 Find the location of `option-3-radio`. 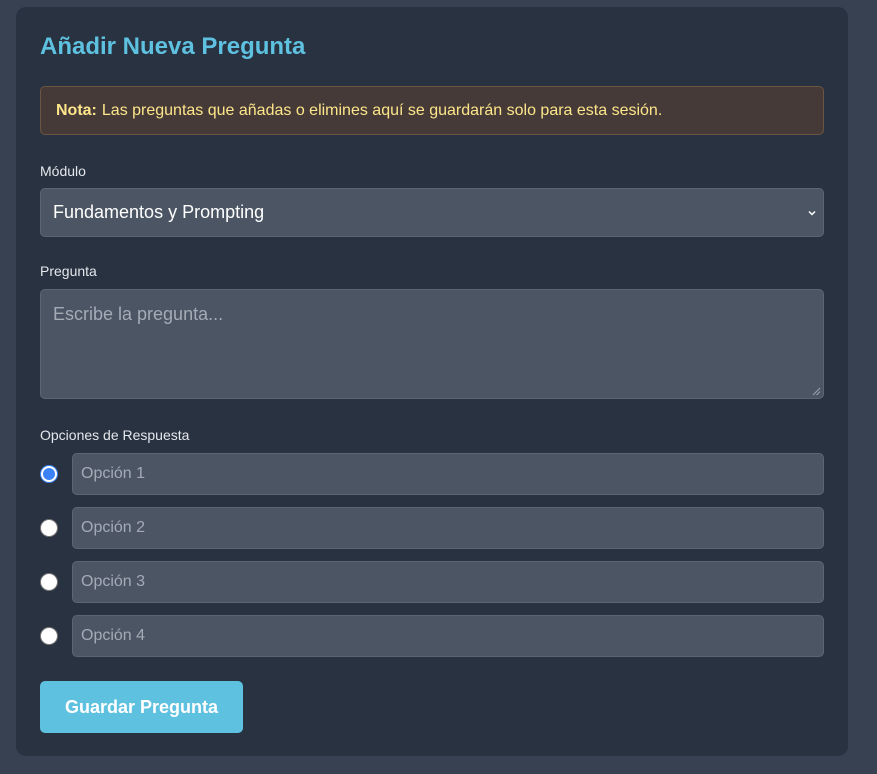

option-3-radio is located at coordinates (49, 582).